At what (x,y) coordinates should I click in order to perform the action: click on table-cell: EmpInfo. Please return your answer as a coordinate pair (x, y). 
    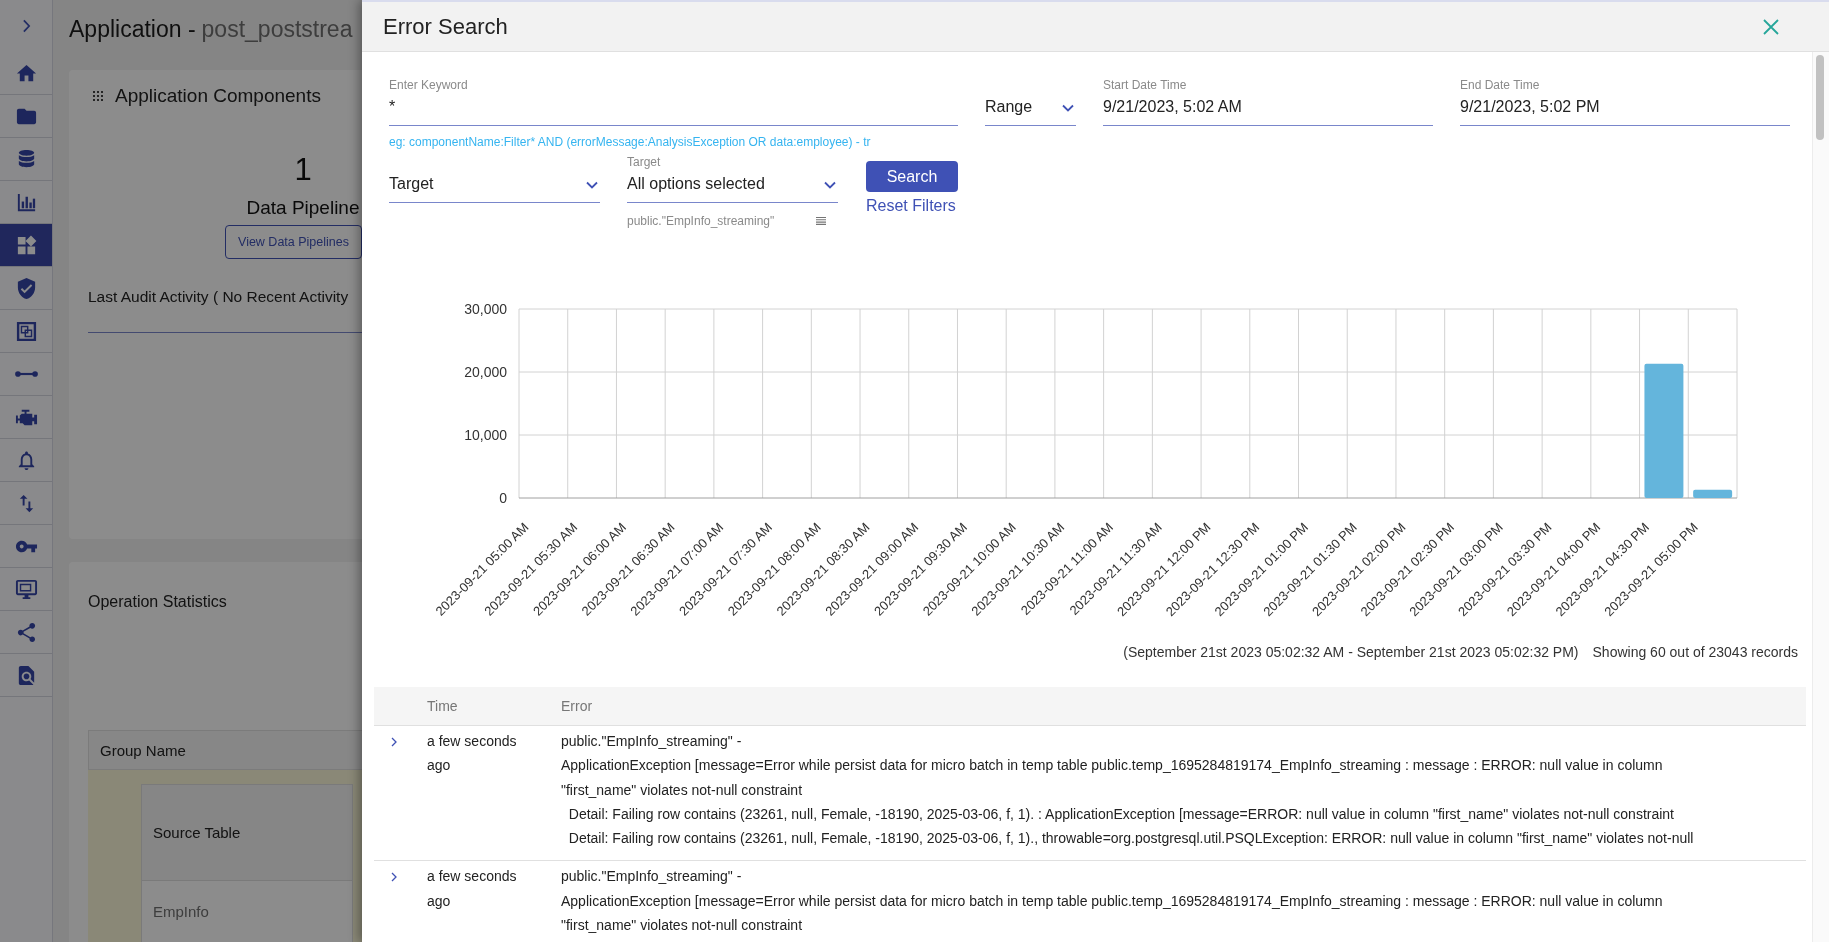
    Looking at the image, I should click on (247, 911).